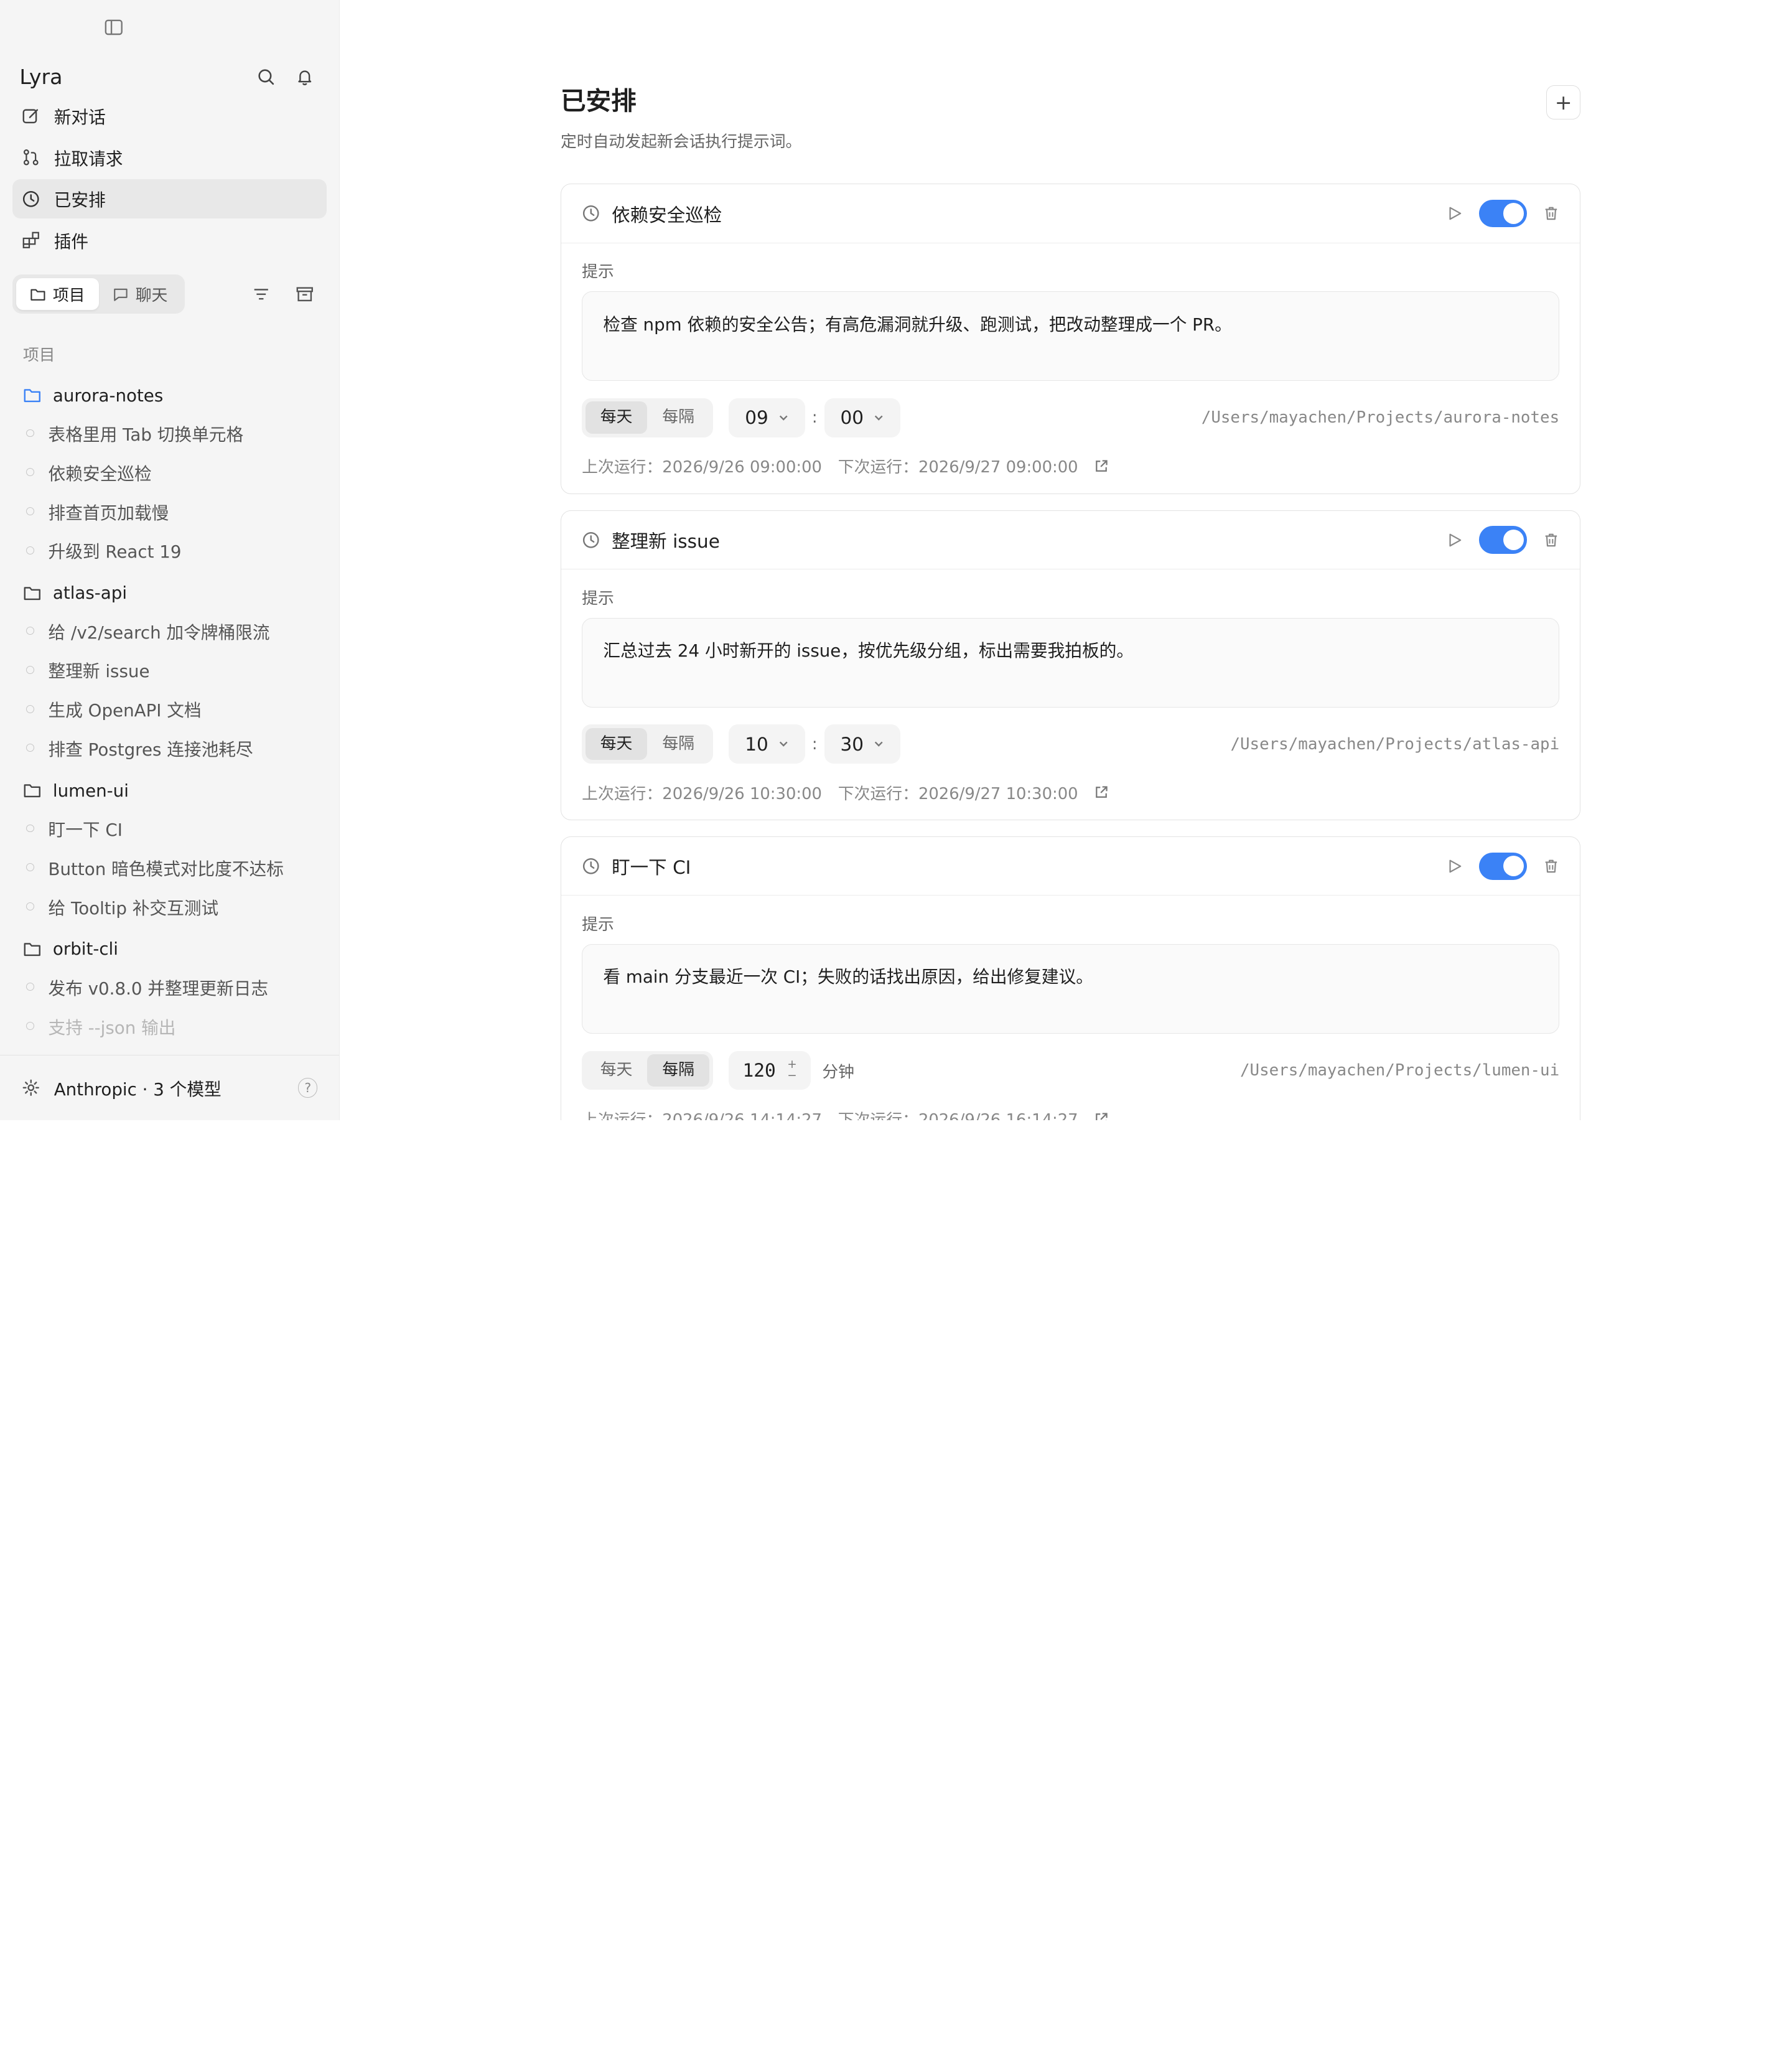  Describe the element at coordinates (151, 296) in the screenshot. I see `segment-label: 聊天` at that location.